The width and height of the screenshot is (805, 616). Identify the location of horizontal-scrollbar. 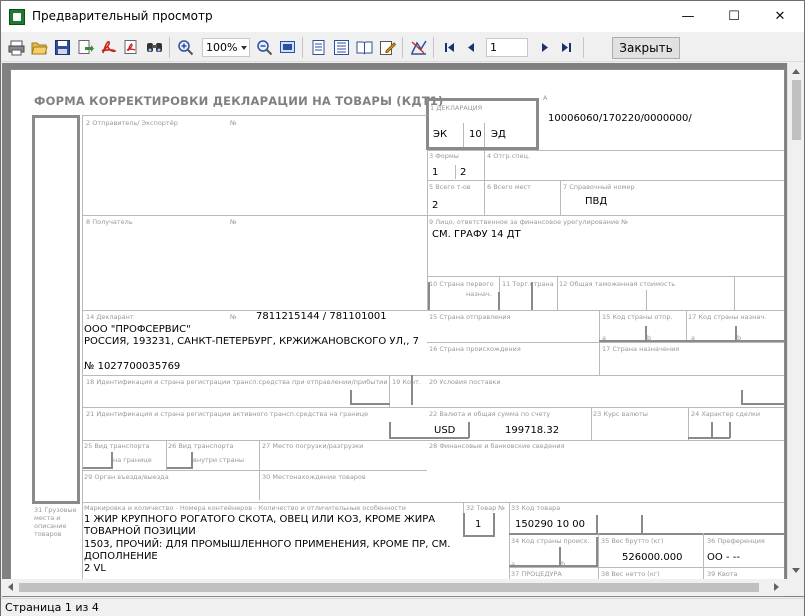
(394, 587).